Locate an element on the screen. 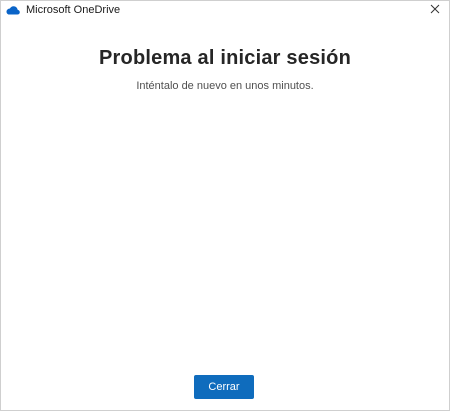 This screenshot has height=411, width=450. error-heading: Problema al iniciar sesión is located at coordinates (225, 58).